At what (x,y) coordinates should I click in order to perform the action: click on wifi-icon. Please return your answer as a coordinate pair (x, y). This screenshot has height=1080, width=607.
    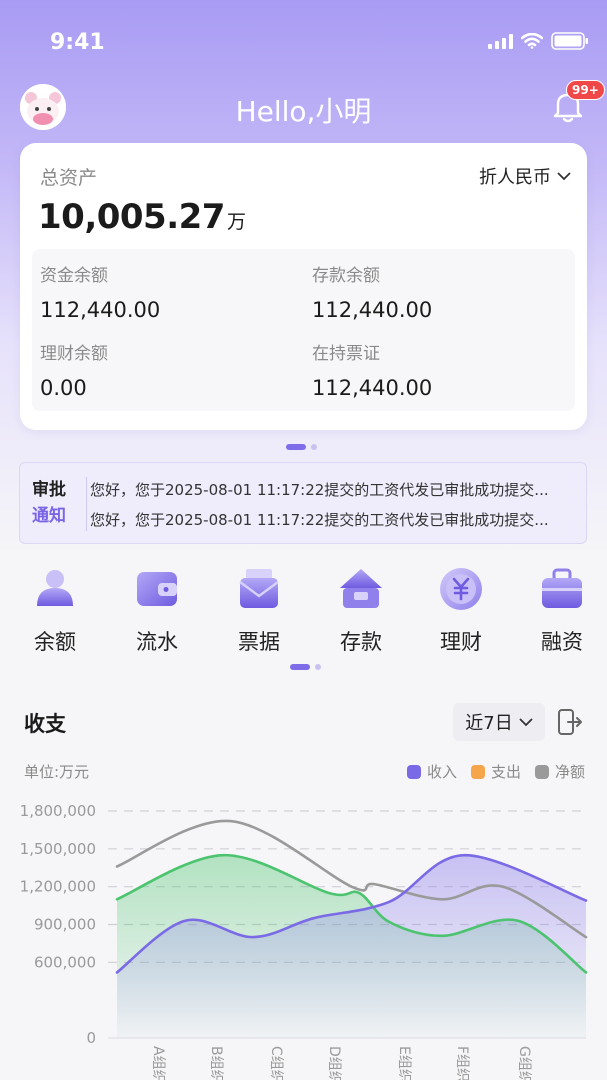
    Looking at the image, I should click on (532, 41).